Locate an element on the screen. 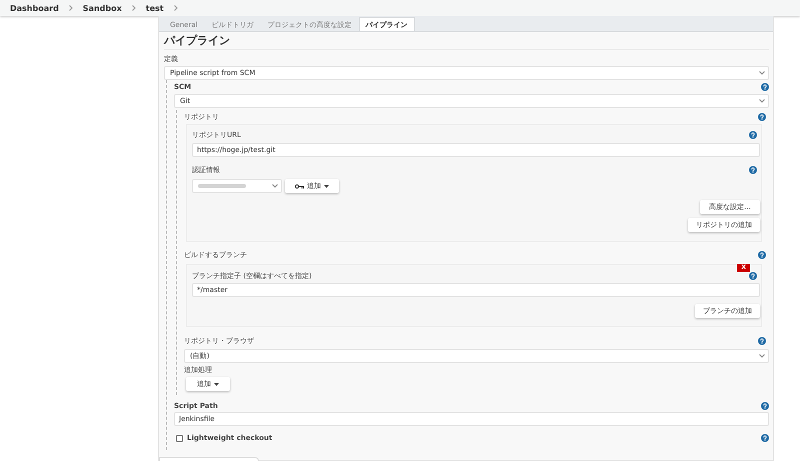 This screenshot has width=800, height=461. breadcrumb-link: test is located at coordinates (155, 8).